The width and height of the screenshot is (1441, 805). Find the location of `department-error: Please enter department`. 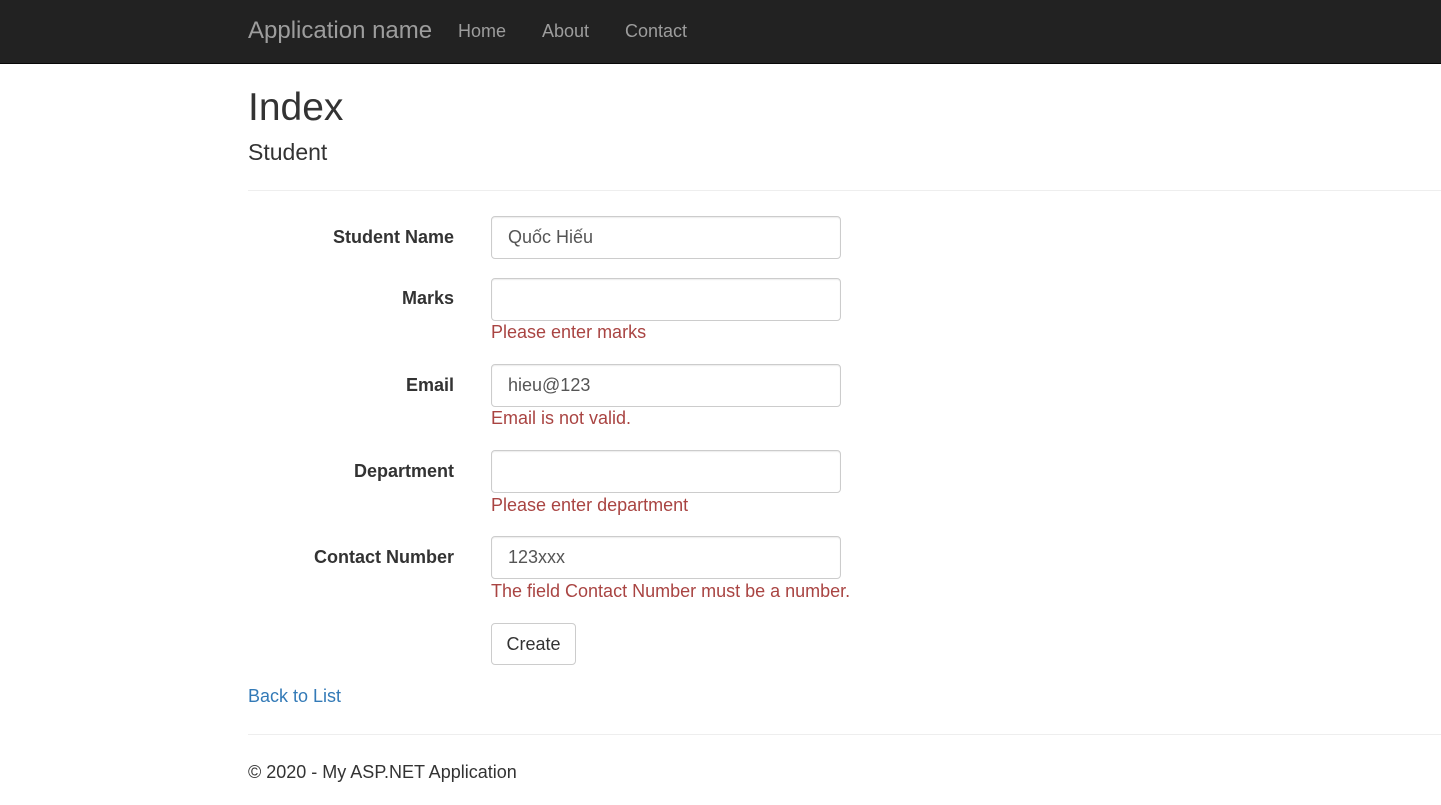

department-error: Please enter department is located at coordinates (590, 505).